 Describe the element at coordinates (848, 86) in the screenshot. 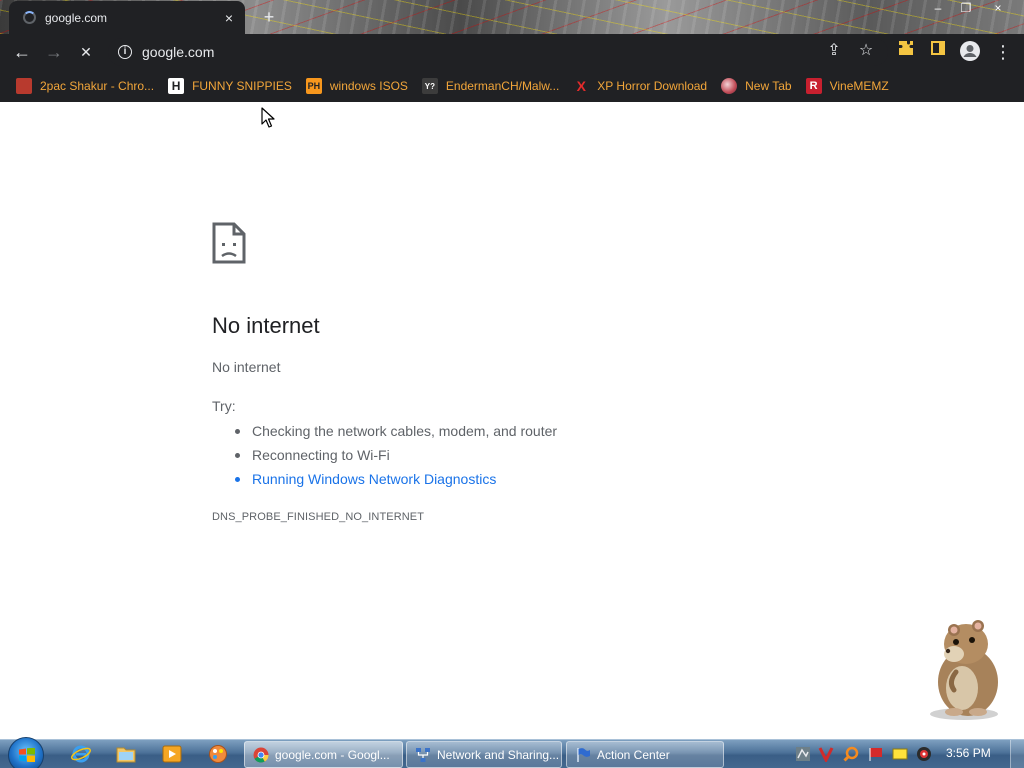

I see `bookmark-vinememz: R VineMEMZ` at that location.